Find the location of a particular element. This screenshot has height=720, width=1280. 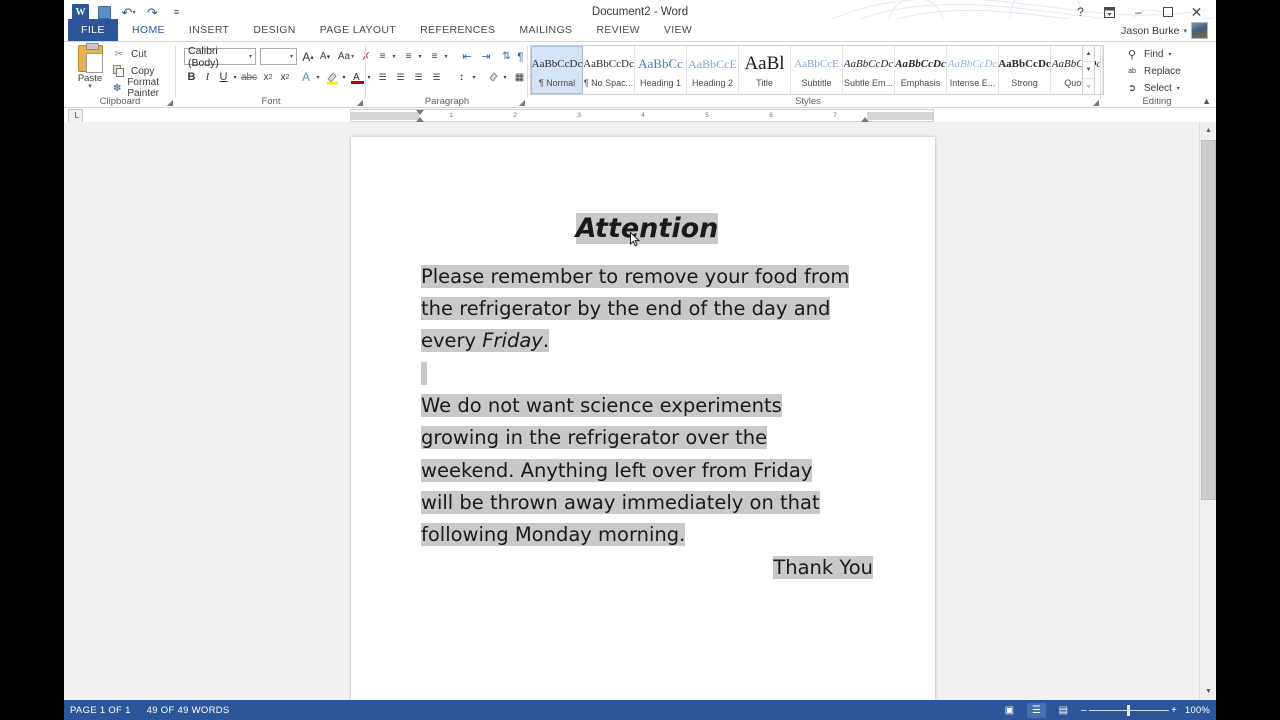

bold-icon: B is located at coordinates (191, 77).